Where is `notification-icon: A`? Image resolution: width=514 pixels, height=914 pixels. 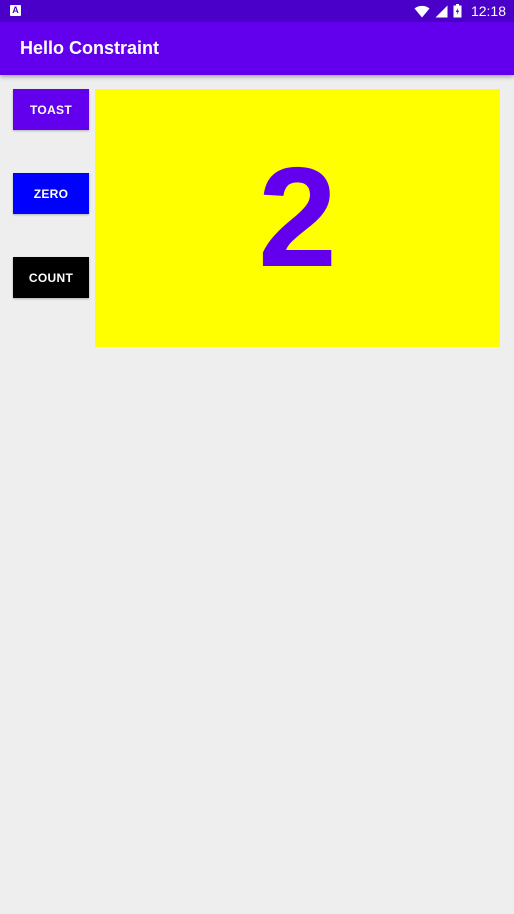
notification-icon: A is located at coordinates (15, 10).